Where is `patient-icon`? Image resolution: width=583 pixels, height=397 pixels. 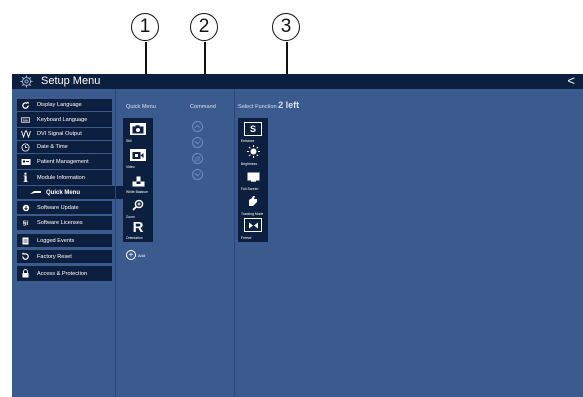 patient-icon is located at coordinates (25, 162).